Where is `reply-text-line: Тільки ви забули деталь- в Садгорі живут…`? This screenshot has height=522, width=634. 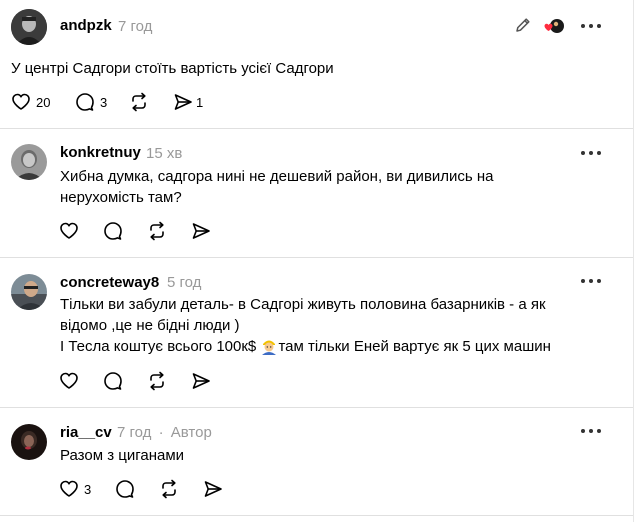 reply-text-line: Тільки ви забули деталь- в Садгорі живут… is located at coordinates (303, 304).